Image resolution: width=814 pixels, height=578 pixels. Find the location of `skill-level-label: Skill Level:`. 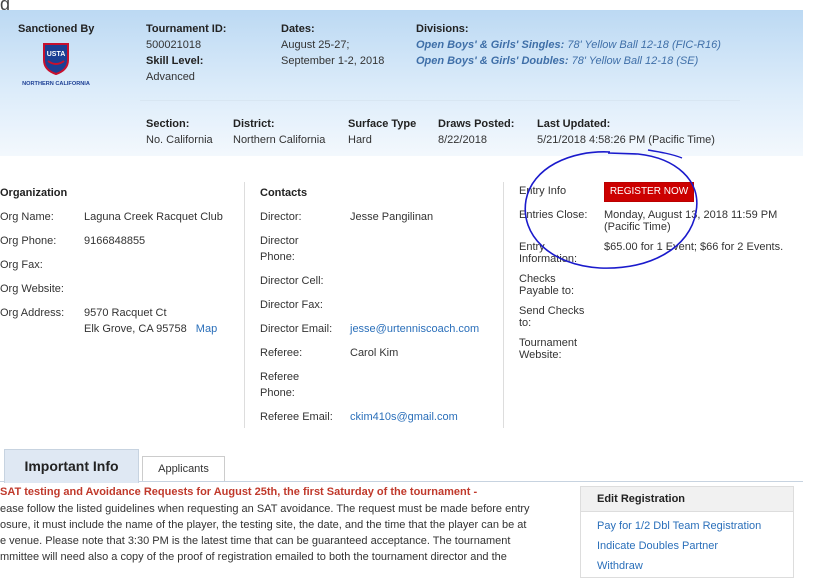

skill-level-label: Skill Level: is located at coordinates (175, 61).